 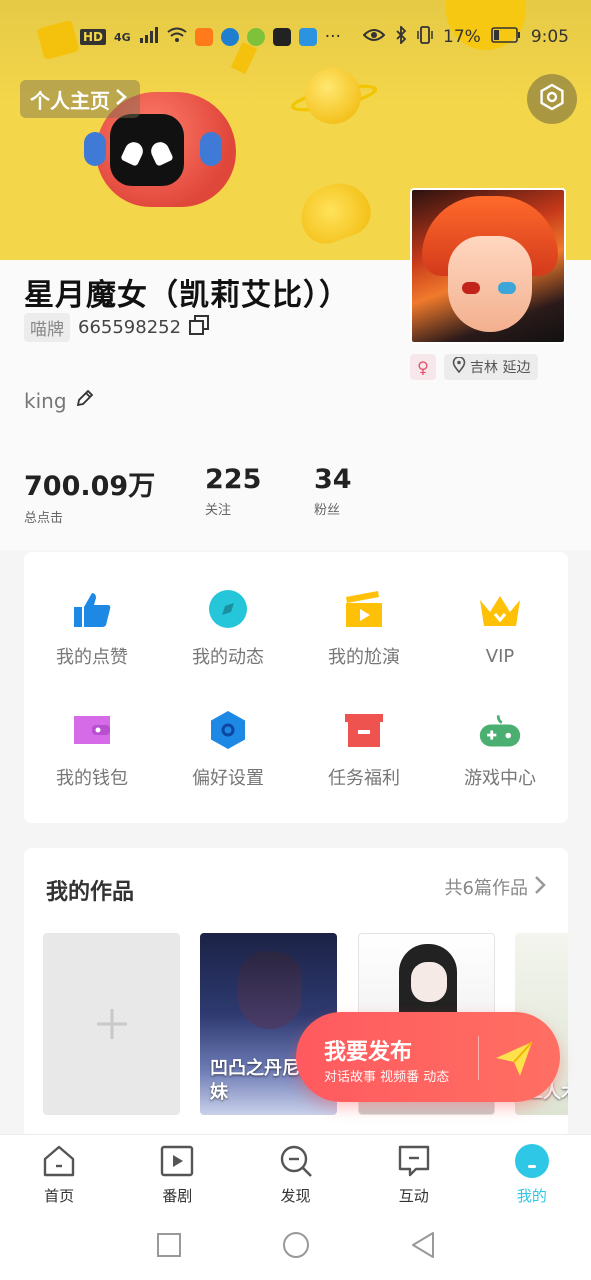 I want to click on hexagon-settings-icon, so click(x=228, y=730).